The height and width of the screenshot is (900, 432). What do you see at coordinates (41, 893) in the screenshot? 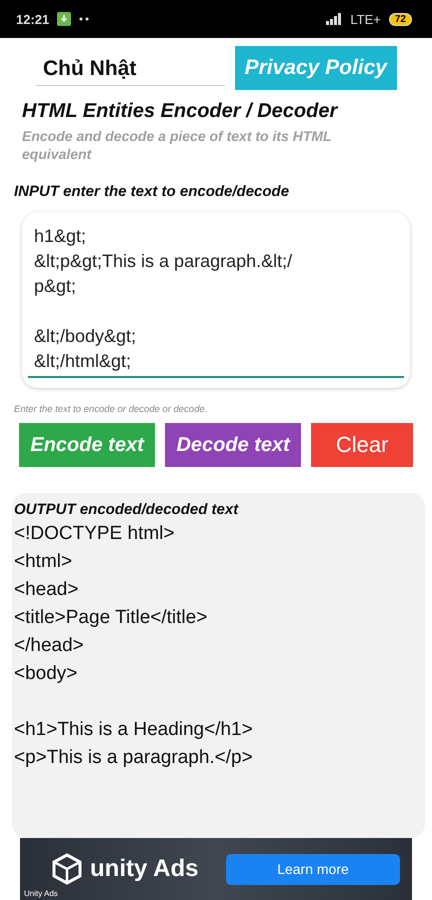
I see `ad-source-label: Unity Ads` at bounding box center [41, 893].